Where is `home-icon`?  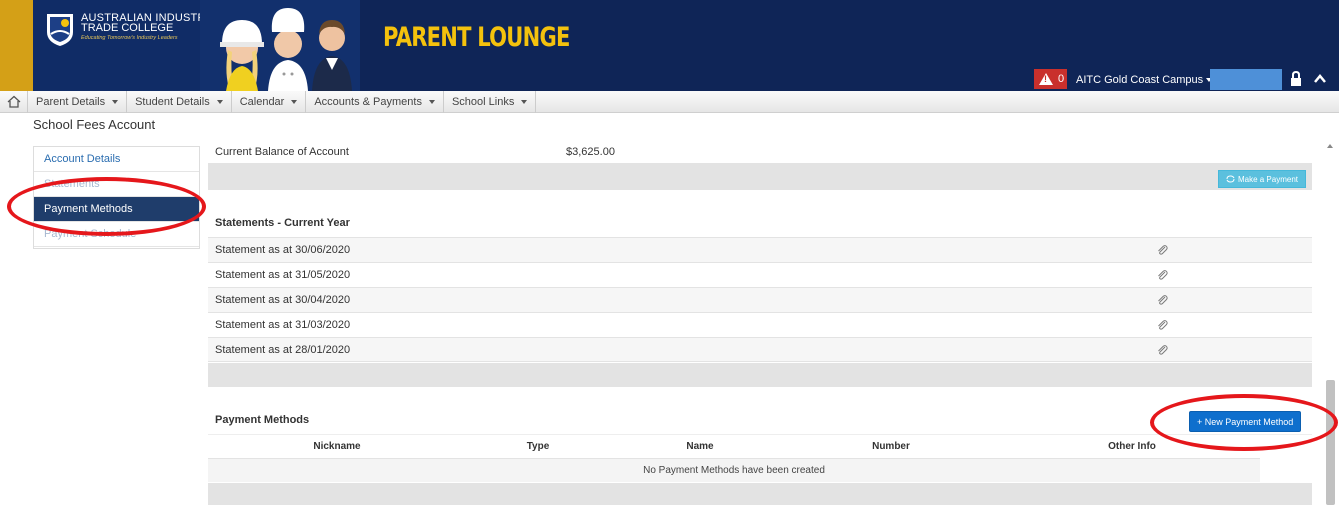 home-icon is located at coordinates (14, 101).